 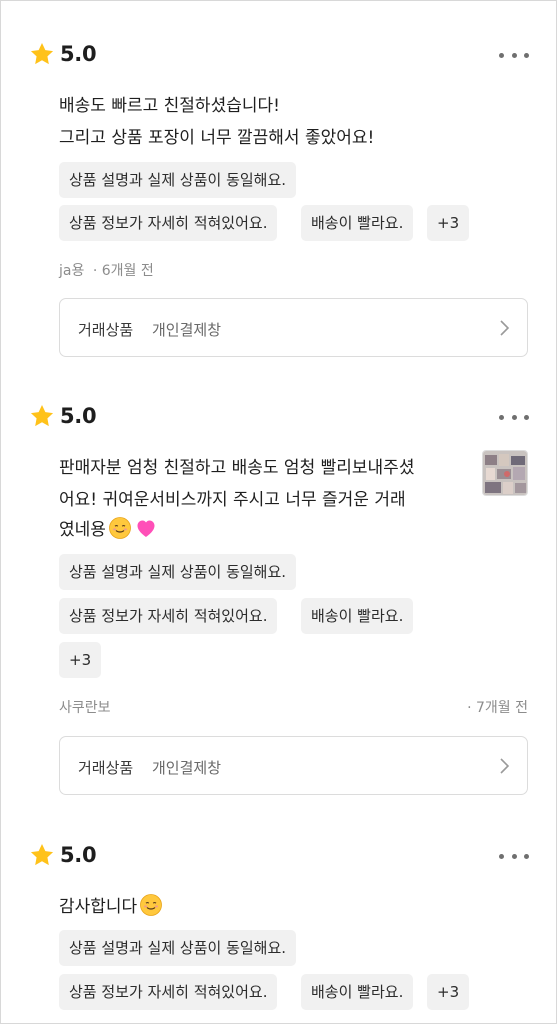 What do you see at coordinates (98, 907) in the screenshot?
I see `review-text-line: 감사합니다` at bounding box center [98, 907].